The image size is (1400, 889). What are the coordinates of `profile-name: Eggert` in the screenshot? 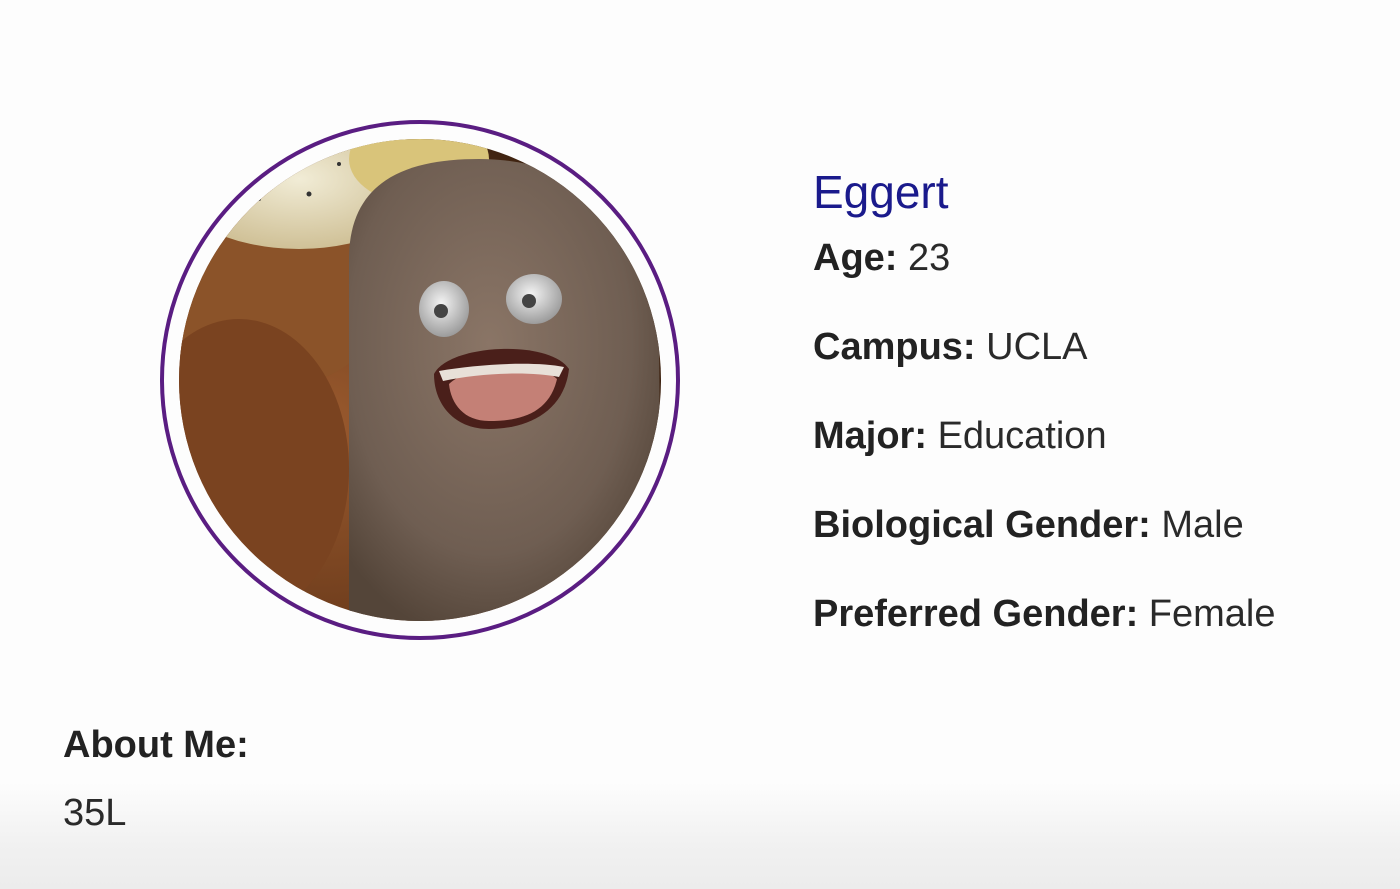 It's located at (1103, 192).